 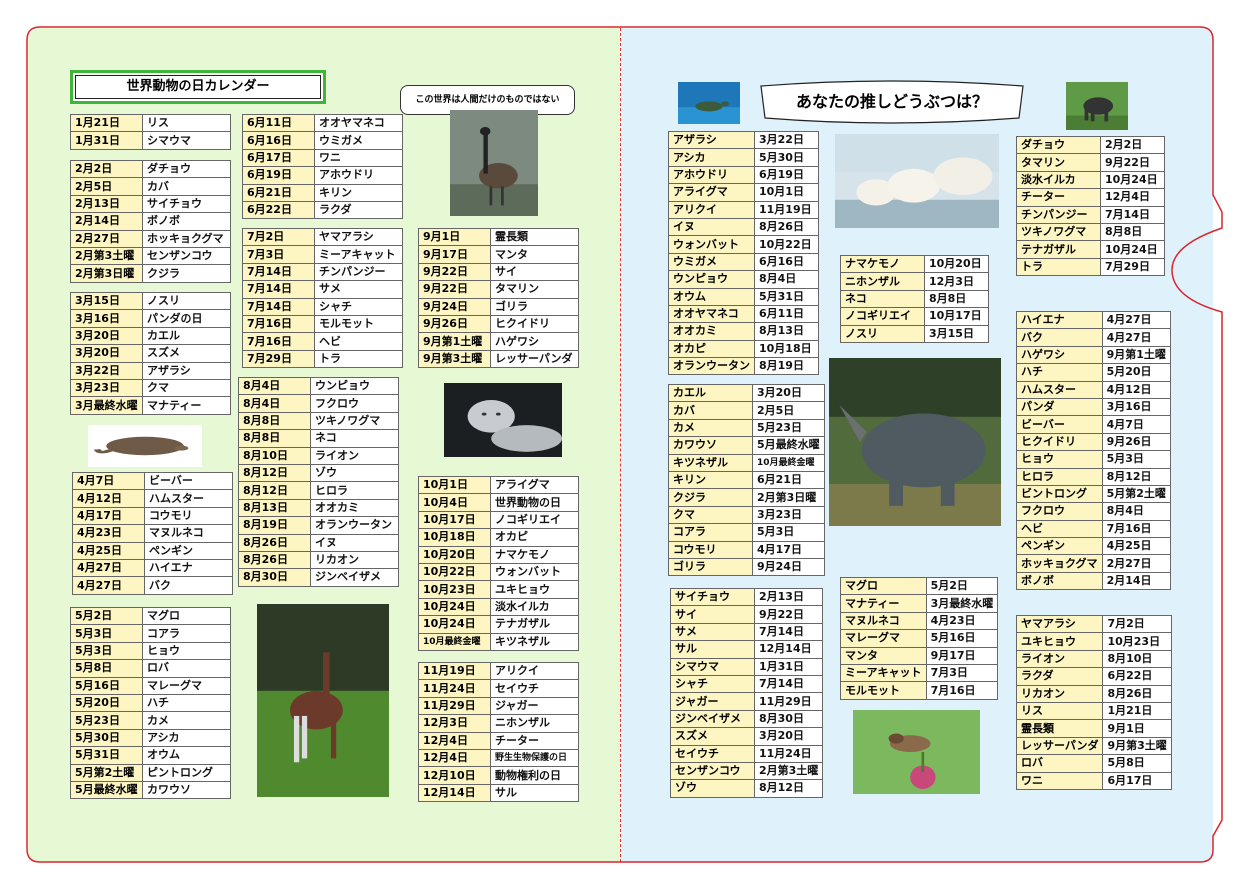 I want to click on table-row: 12月14日 サル, so click(x=498, y=793).